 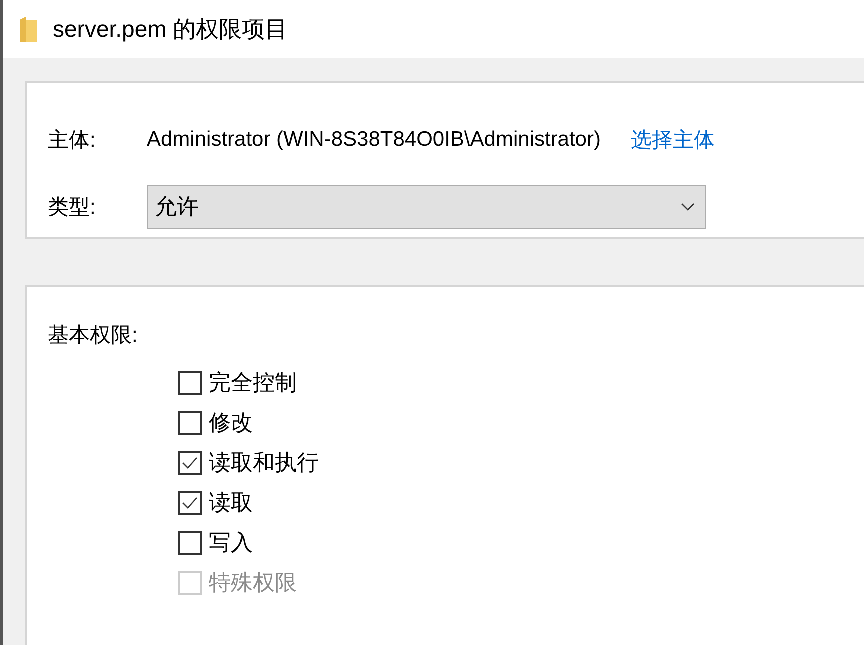 I want to click on principal-value: Administrator (WIN-8S38T84O0IB\Administrator), so click(x=374, y=140).